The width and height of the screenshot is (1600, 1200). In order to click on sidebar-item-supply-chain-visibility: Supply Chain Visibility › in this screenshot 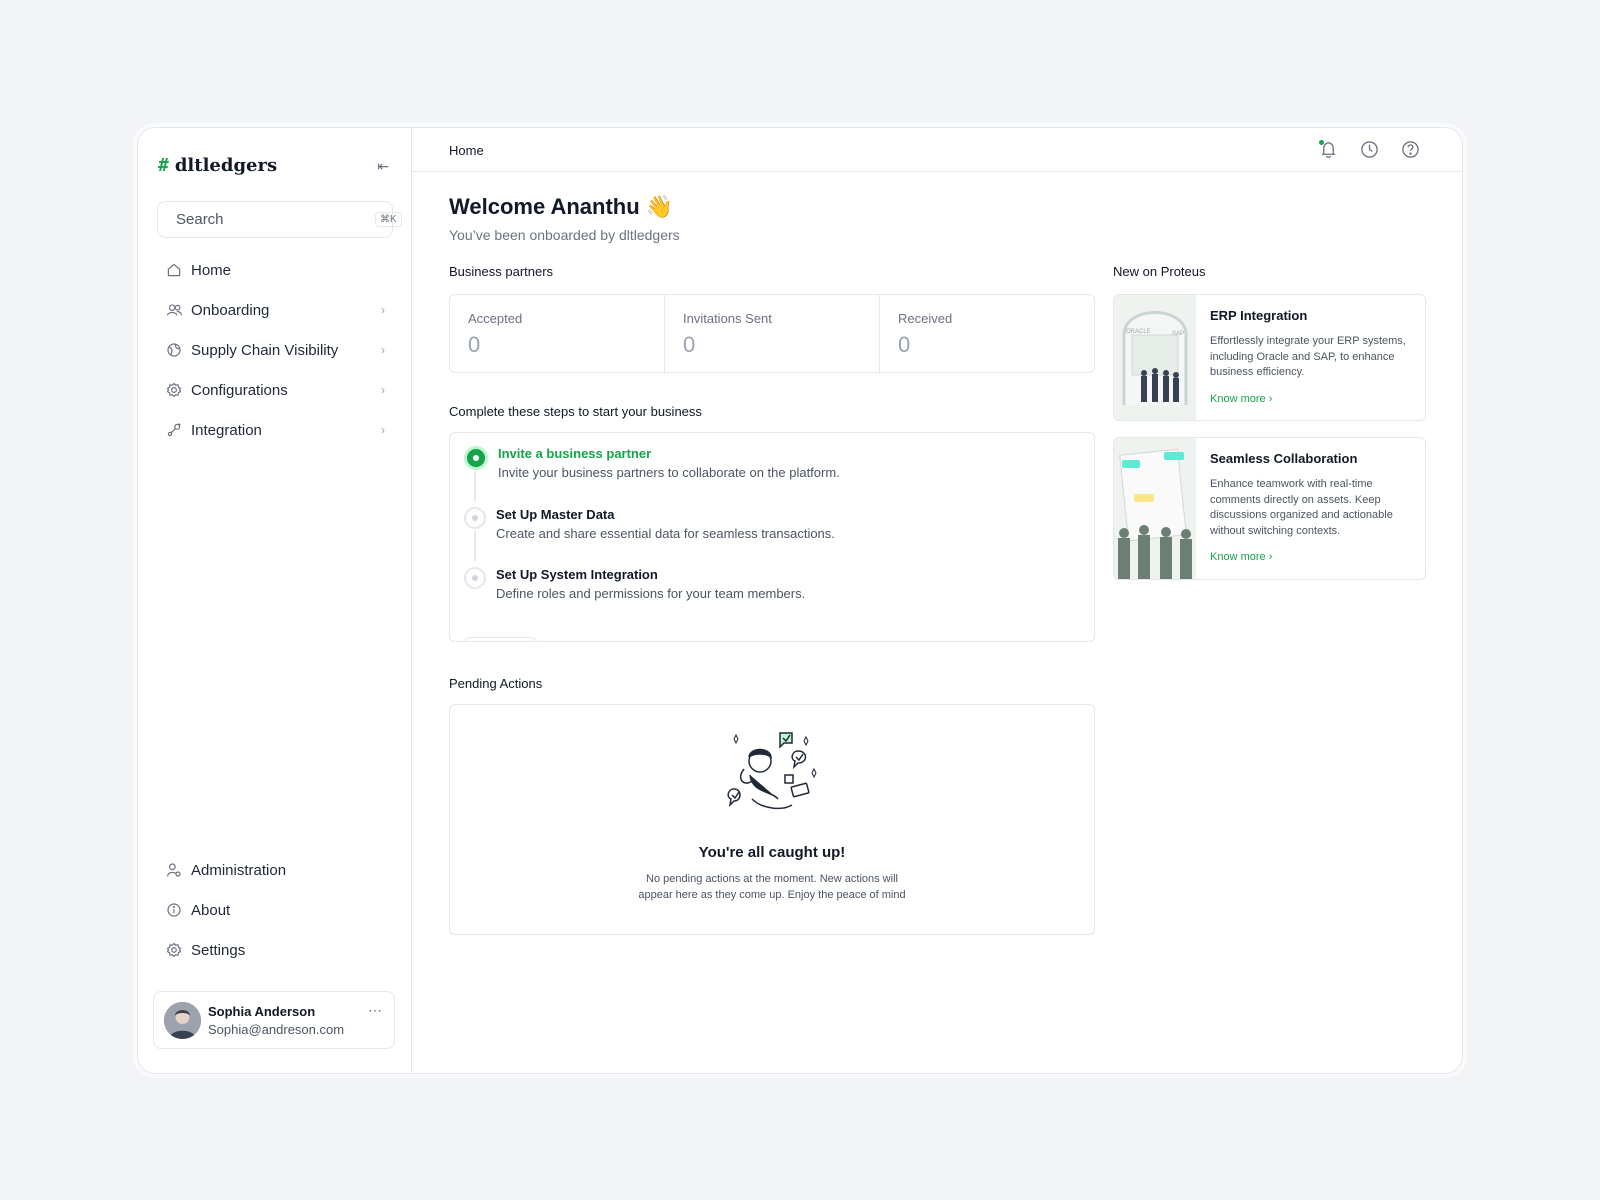, I will do `click(275, 350)`.